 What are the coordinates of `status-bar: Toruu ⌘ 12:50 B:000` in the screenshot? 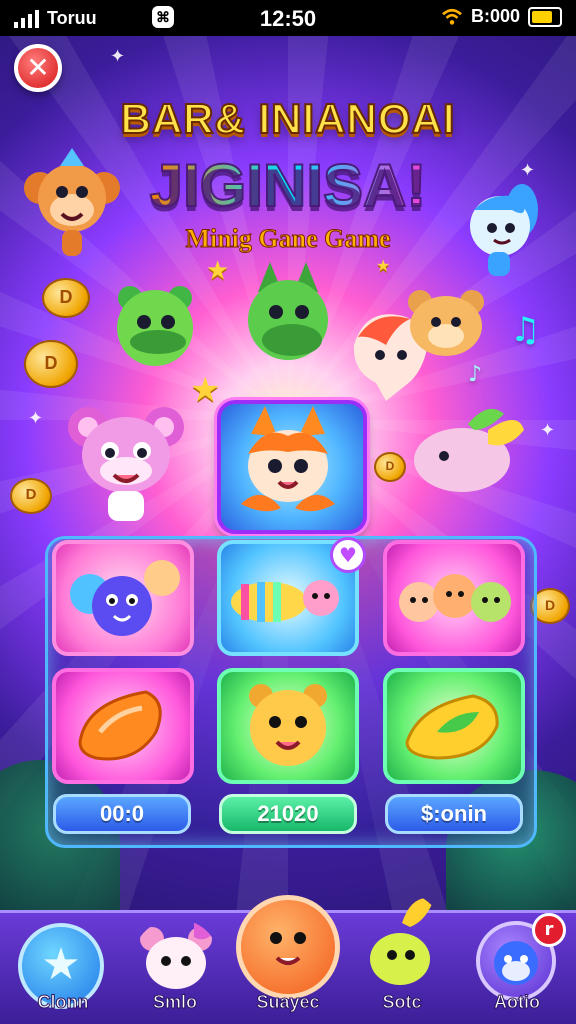 It's located at (288, 18).